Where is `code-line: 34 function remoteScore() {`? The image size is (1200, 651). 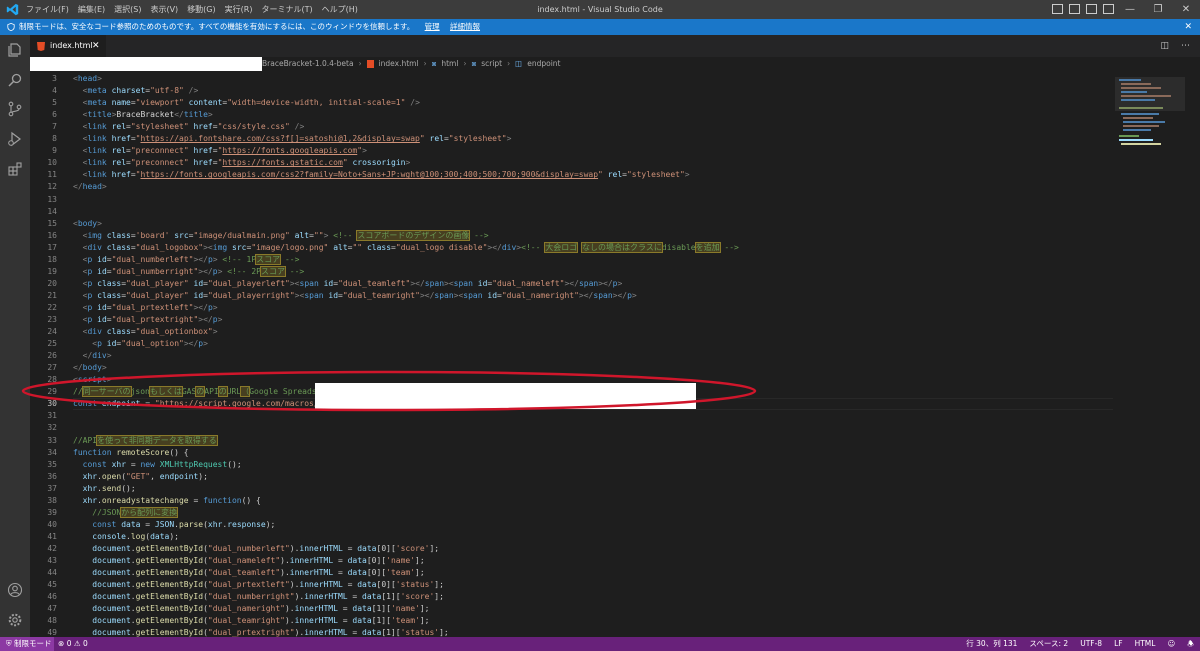
code-line: 34 function remoteScore() { is located at coordinates (572, 453).